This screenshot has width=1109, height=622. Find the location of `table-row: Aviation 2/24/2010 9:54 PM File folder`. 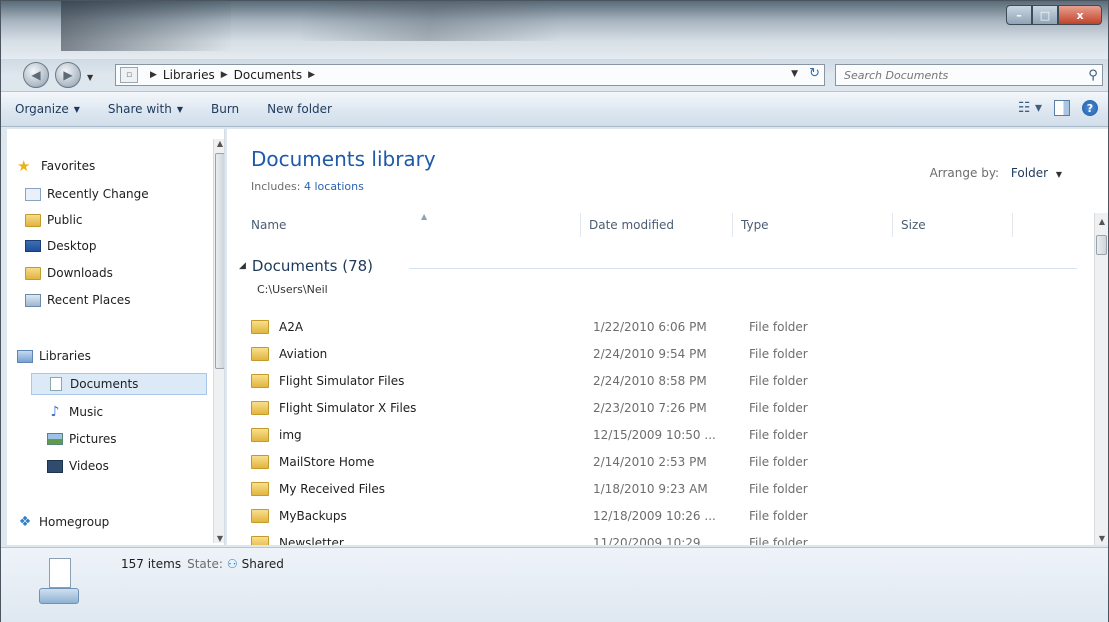

table-row: Aviation 2/24/2010 9:54 PM File folder is located at coordinates (663, 353).